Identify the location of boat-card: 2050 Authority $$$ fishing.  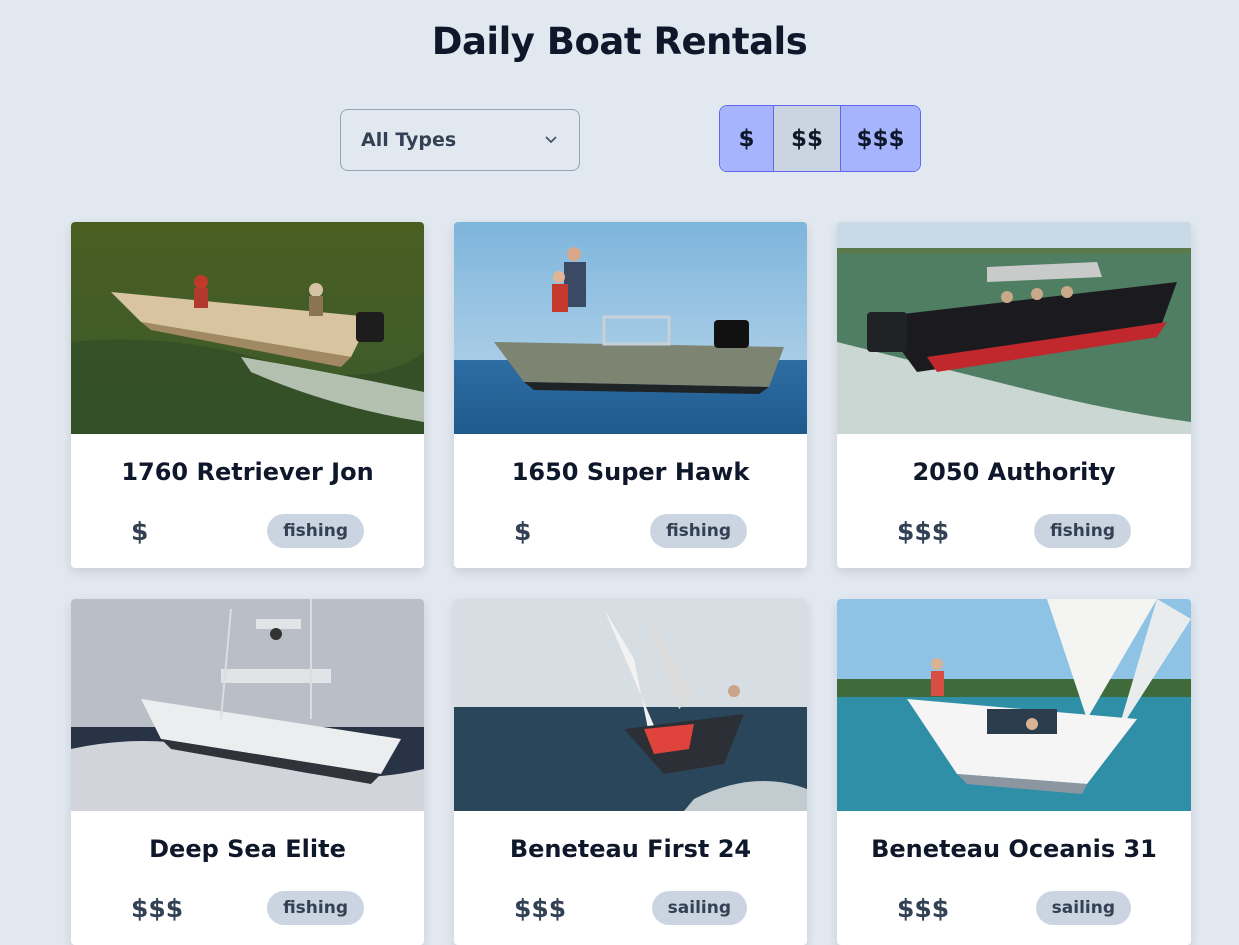
(1014, 395).